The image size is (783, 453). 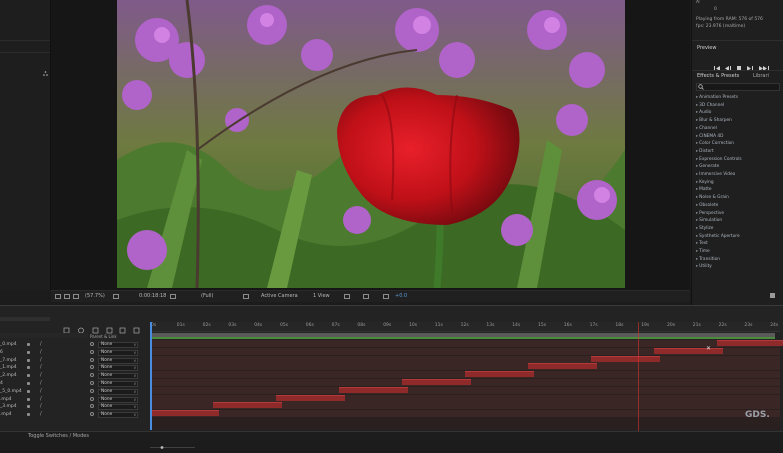 What do you see at coordinates (173, 296) in the screenshot?
I see `snapshot-icon` at bounding box center [173, 296].